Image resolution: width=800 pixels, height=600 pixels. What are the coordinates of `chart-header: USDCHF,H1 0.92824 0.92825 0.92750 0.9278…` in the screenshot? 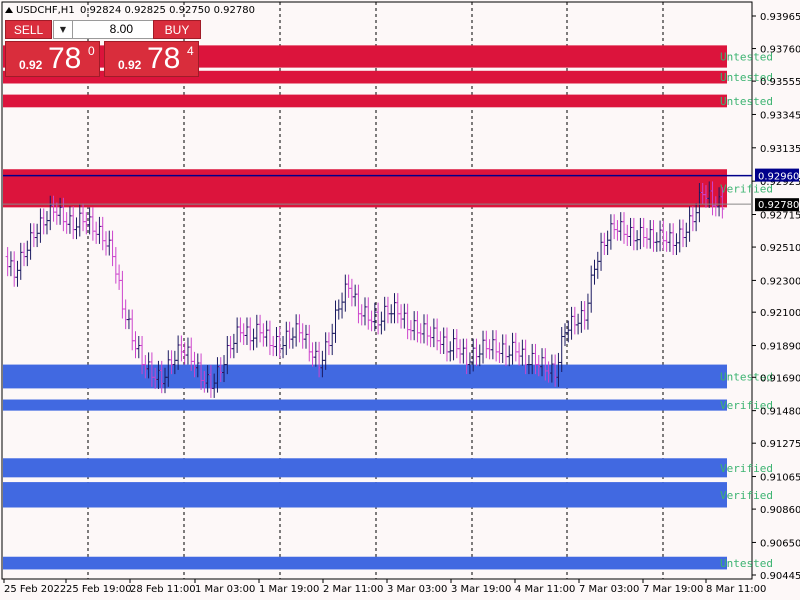 It's located at (130, 10).